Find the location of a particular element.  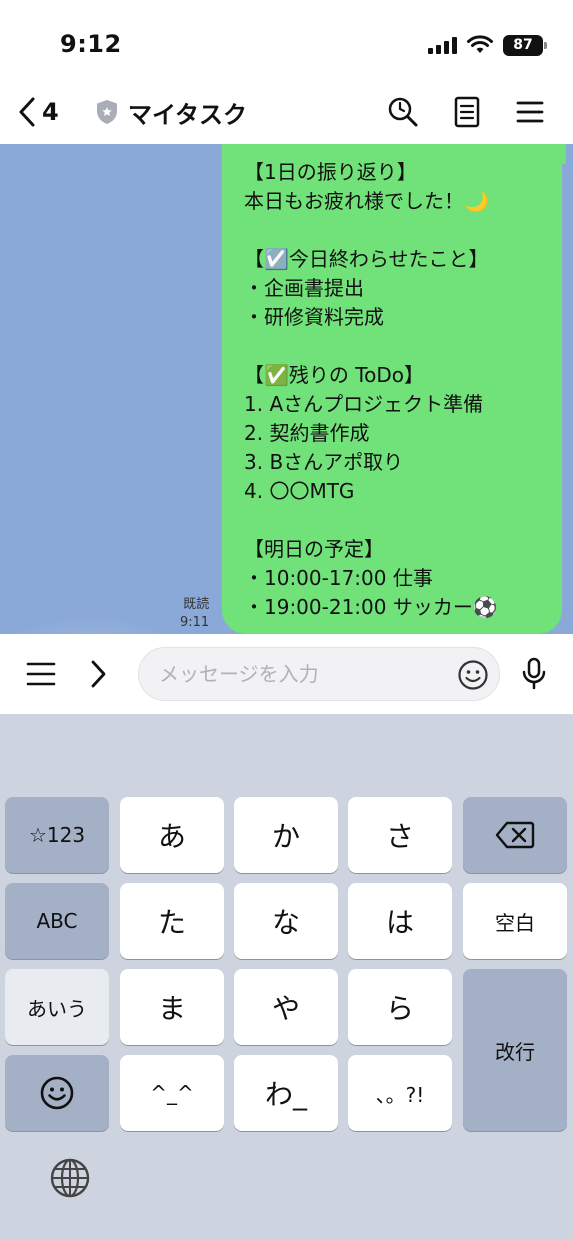

delete-key is located at coordinates (515, 835).